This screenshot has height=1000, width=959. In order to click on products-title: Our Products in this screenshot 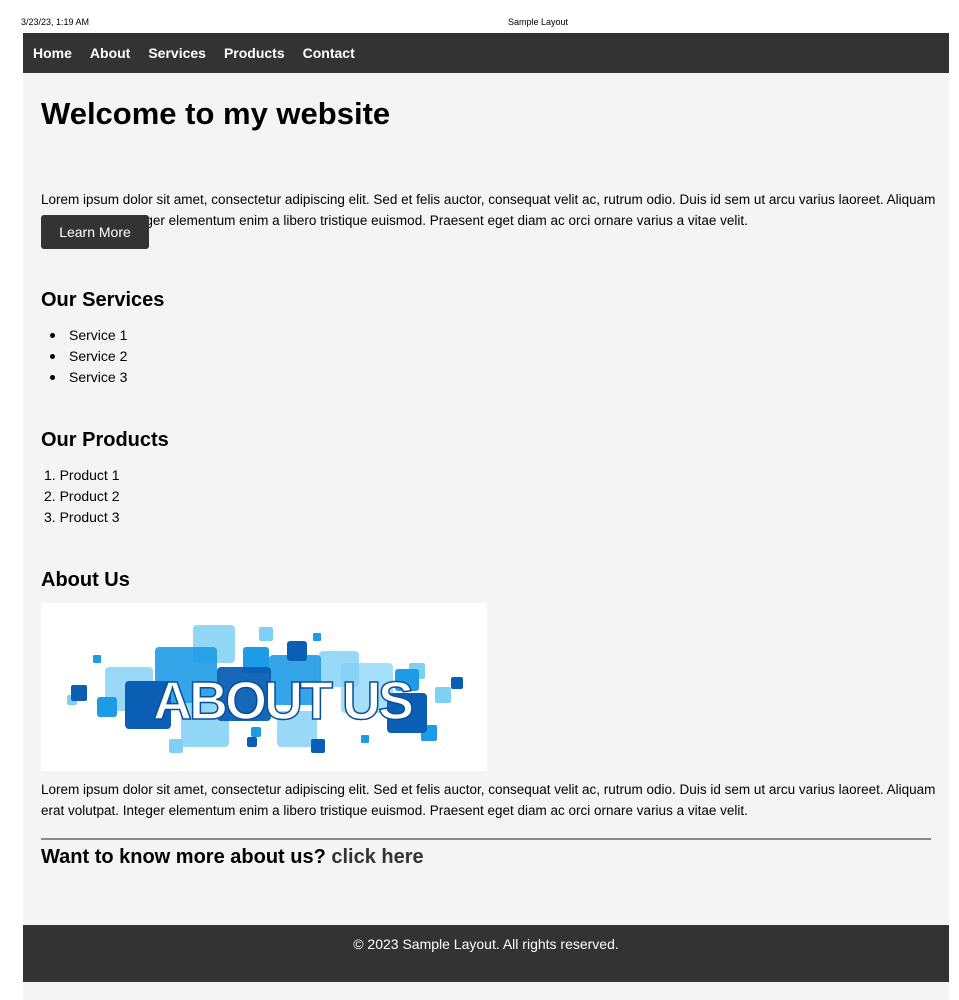, I will do `click(105, 440)`.